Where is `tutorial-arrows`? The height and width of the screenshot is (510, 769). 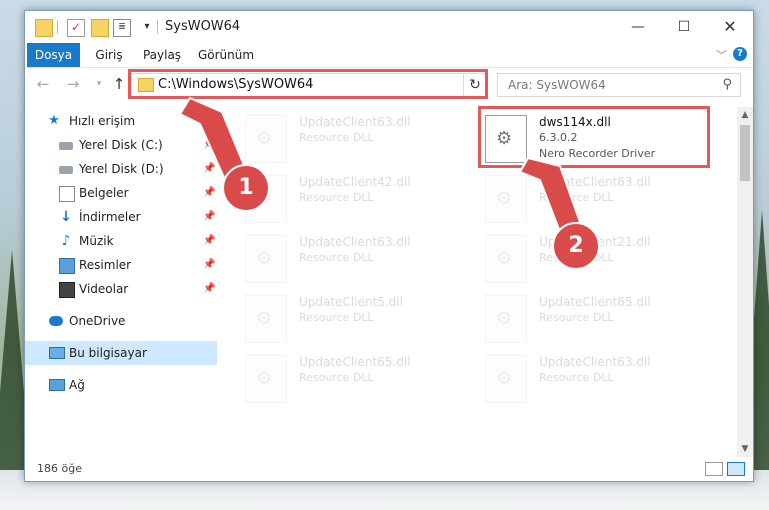 tutorial-arrows is located at coordinates (380, 165).